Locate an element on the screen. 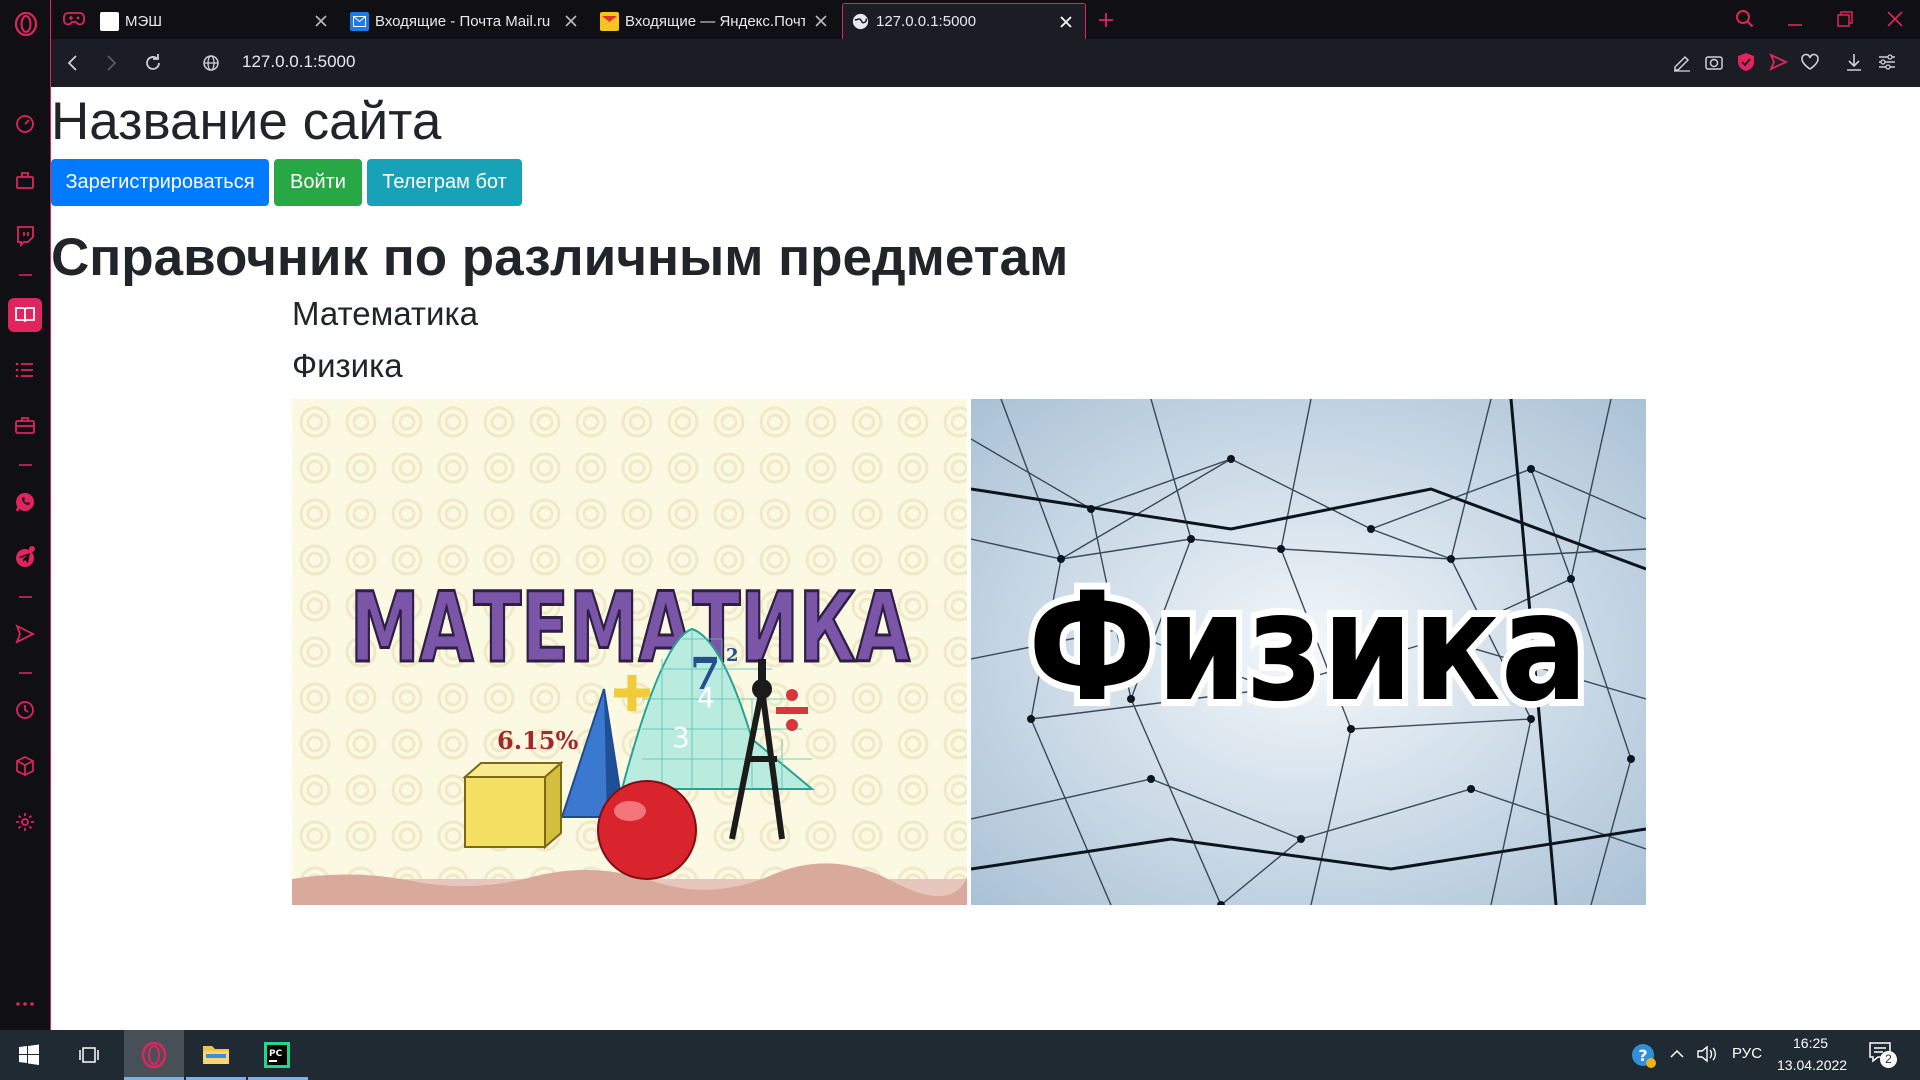  tray-expand-chevron-icon is located at coordinates (1677, 1054).